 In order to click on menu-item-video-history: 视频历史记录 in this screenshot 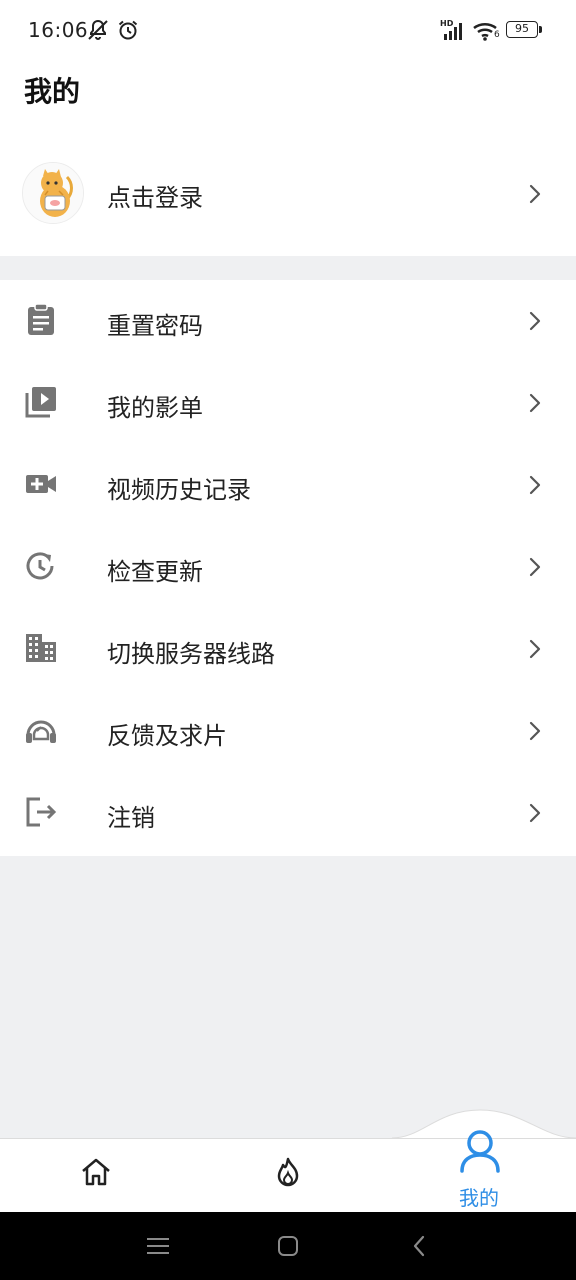, I will do `click(288, 485)`.